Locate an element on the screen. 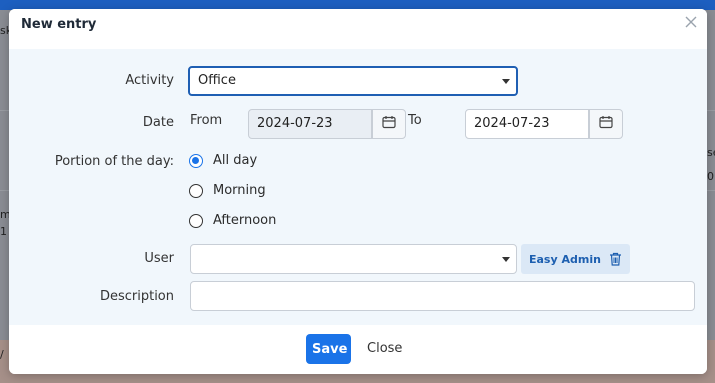 The width and height of the screenshot is (715, 383). portion-option-afternoon: Afternoon is located at coordinates (232, 220).